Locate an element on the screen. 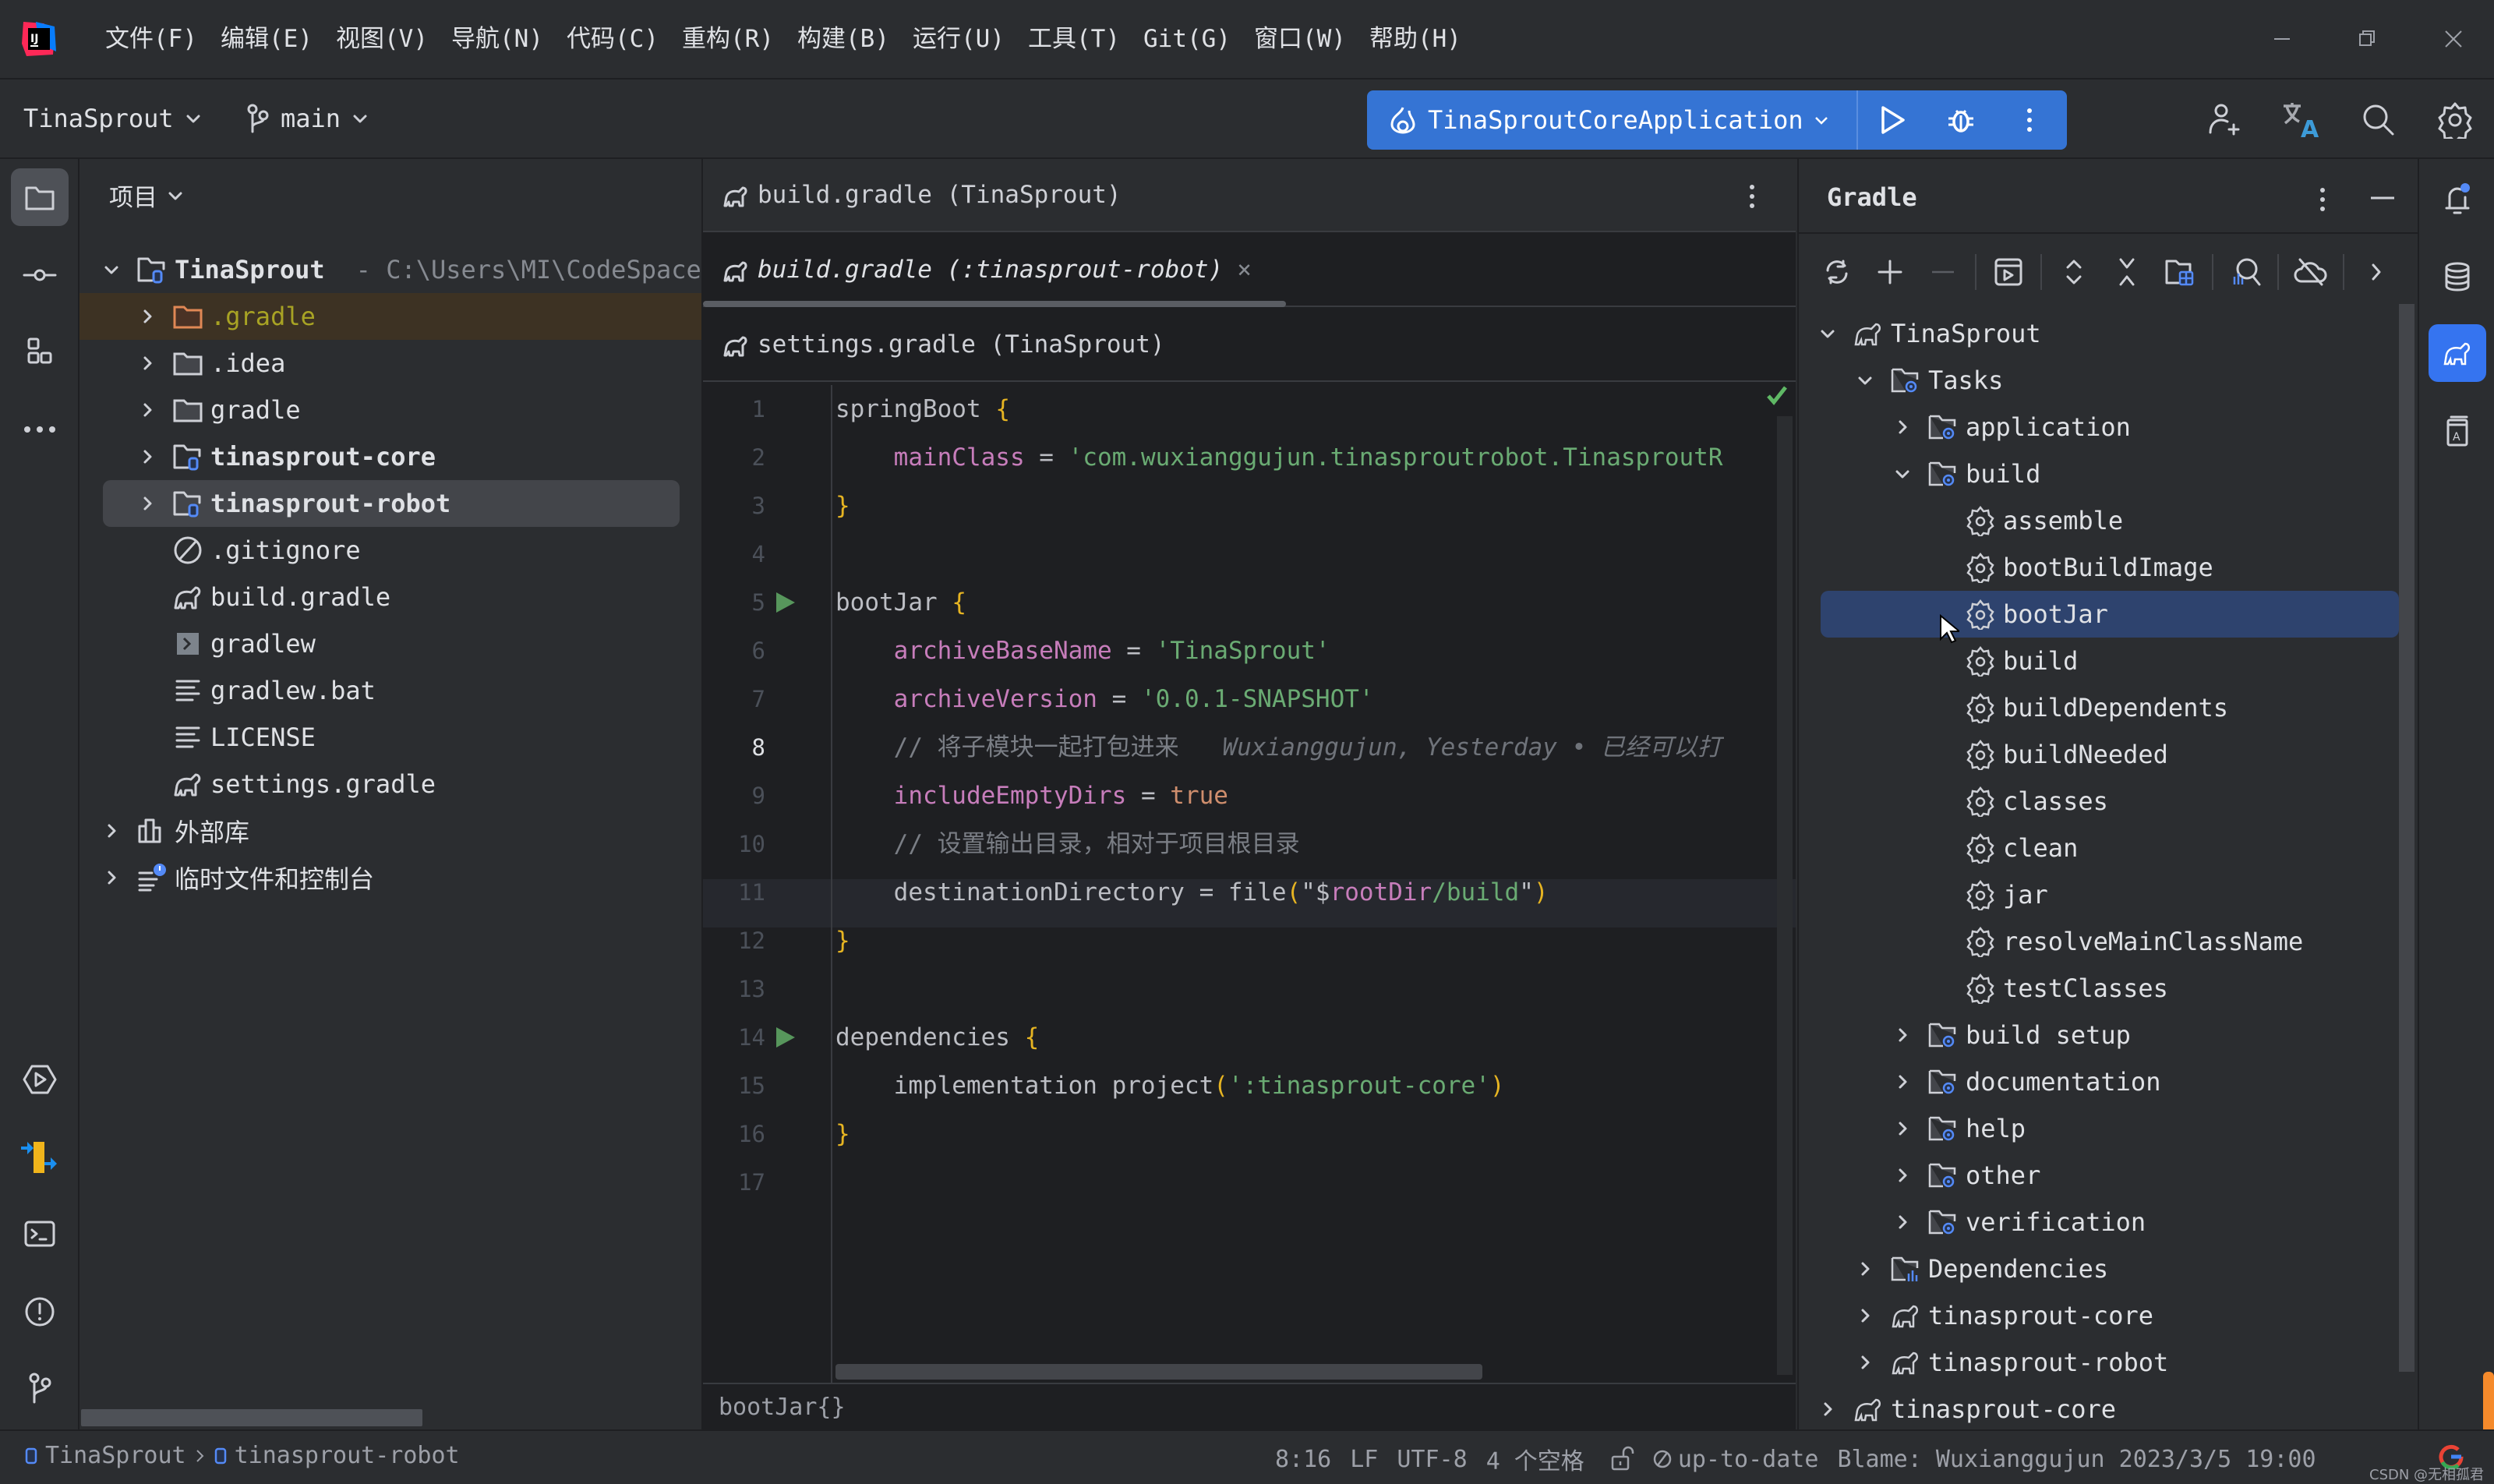  translate-button: A is located at coordinates (2301, 120).